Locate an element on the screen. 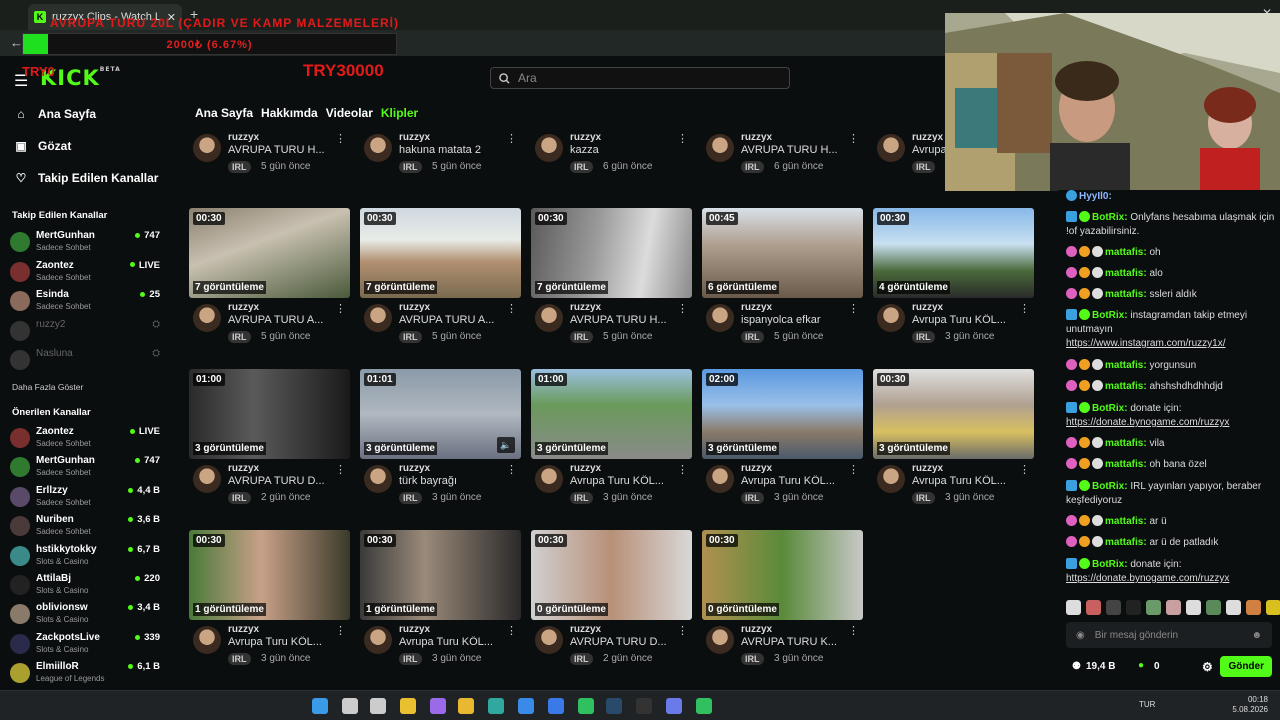  discord-icon is located at coordinates (674, 706).